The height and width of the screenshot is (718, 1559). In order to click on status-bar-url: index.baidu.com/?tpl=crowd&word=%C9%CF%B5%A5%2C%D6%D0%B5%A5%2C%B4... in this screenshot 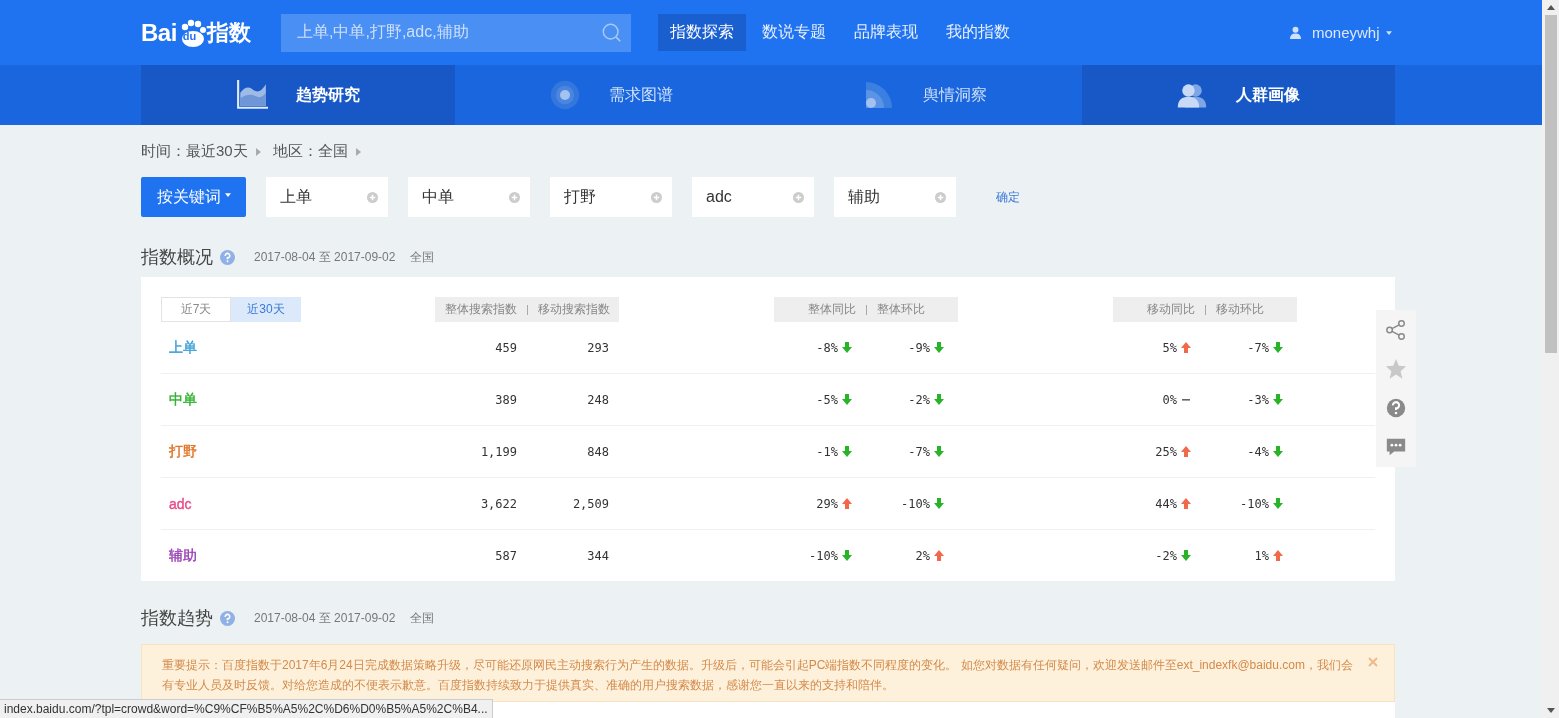, I will do `click(246, 708)`.